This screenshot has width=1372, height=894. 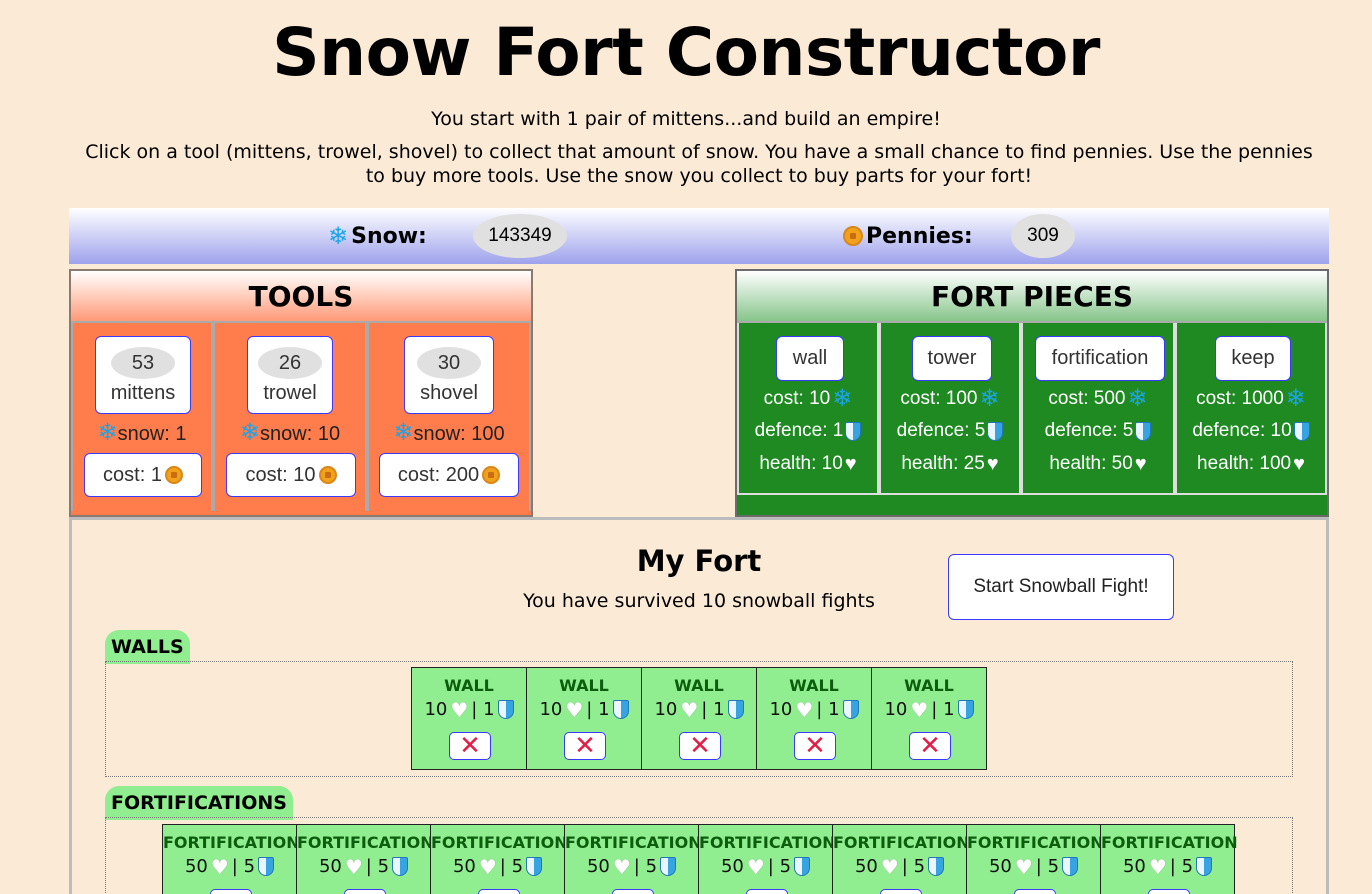 I want to click on tool-snow-yield: ❄snow: 100, so click(x=449, y=432).